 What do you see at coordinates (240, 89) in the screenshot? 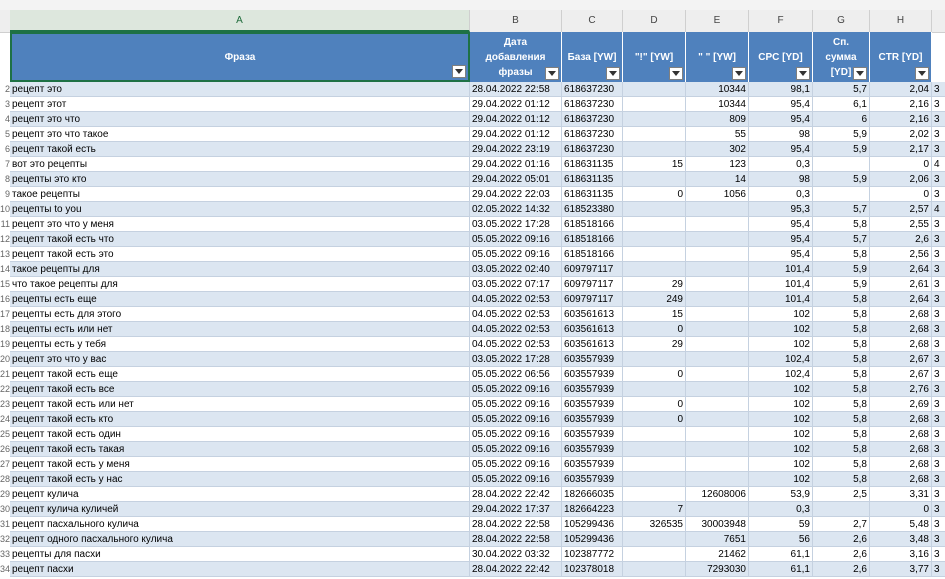
I see `cell-phrase: рецепт это` at bounding box center [240, 89].